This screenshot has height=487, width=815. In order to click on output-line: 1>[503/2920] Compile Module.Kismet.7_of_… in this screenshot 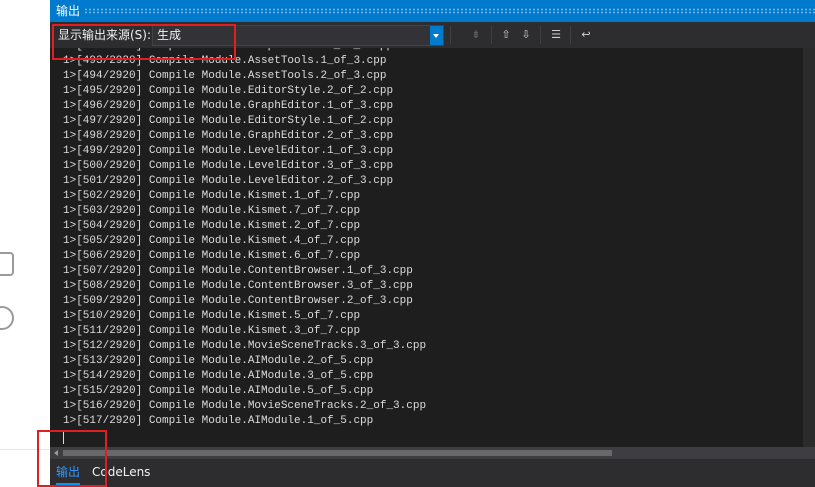, I will do `click(212, 211)`.